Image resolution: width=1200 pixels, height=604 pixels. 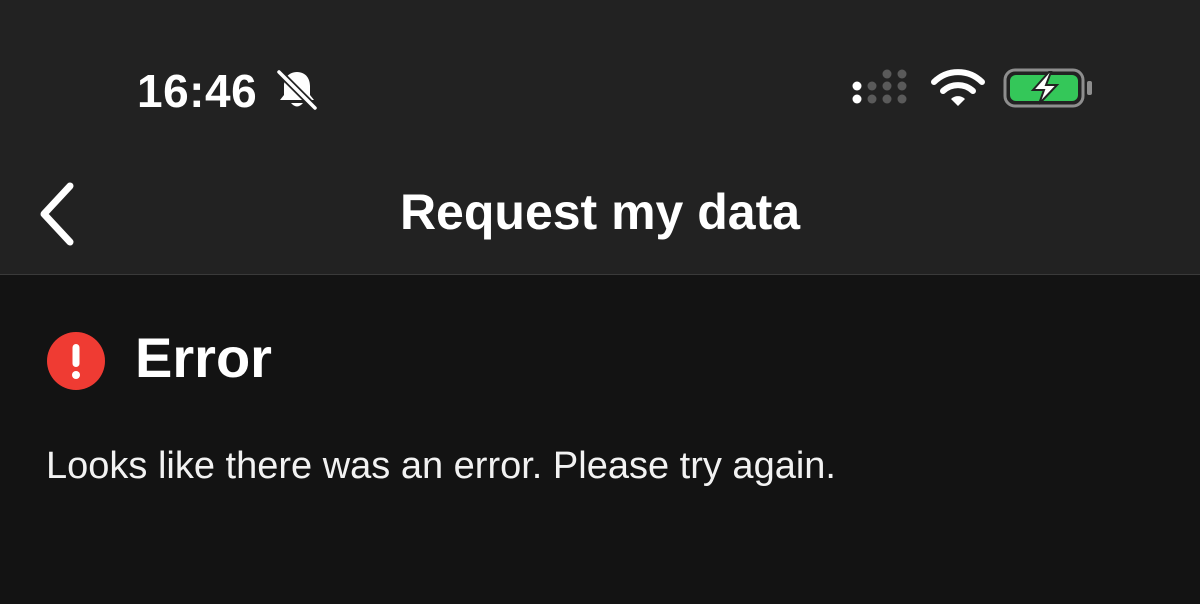 What do you see at coordinates (197, 91) in the screenshot?
I see `status-time: 16:46` at bounding box center [197, 91].